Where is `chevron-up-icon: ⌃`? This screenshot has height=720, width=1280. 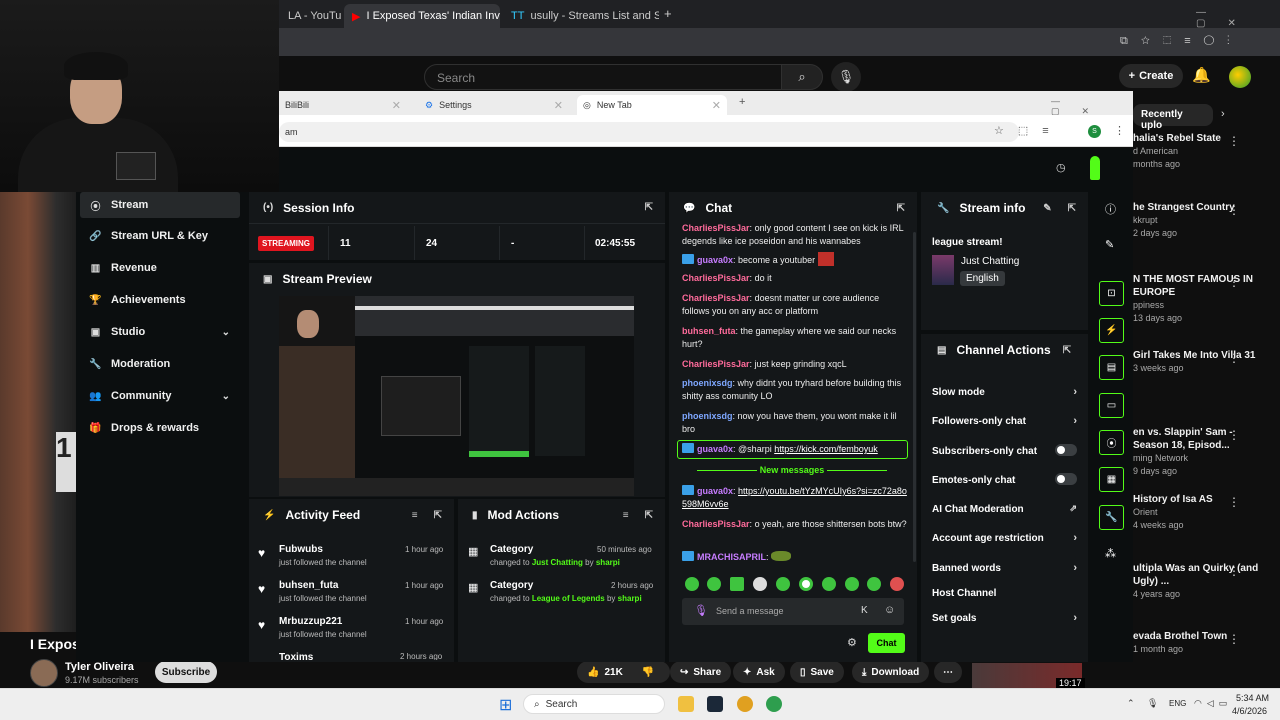
chevron-up-icon: ⌃ is located at coordinates (1131, 703).